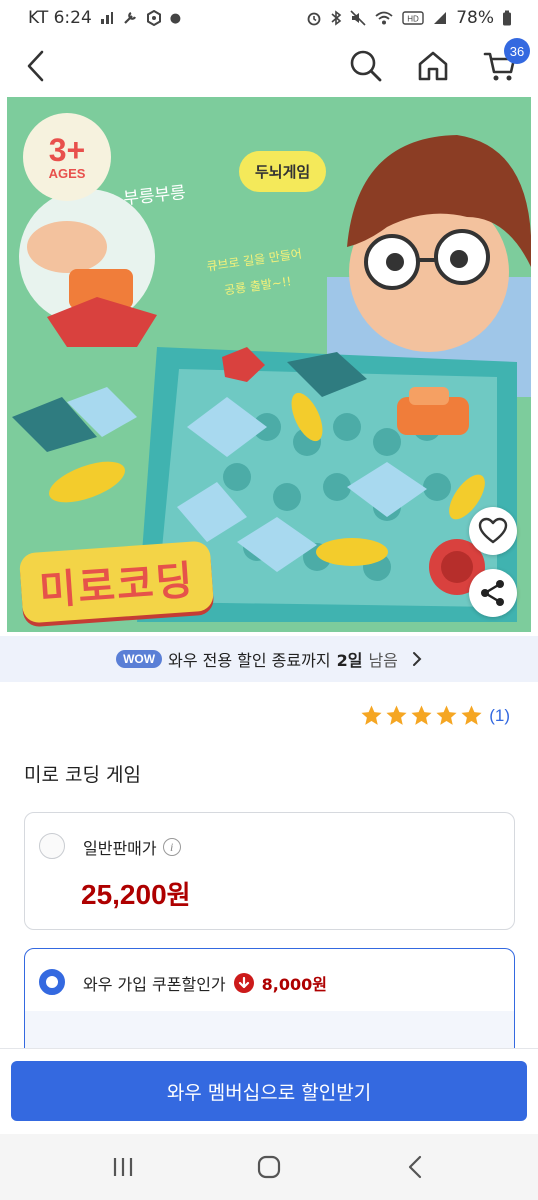 This screenshot has width=538, height=1200. I want to click on signal-icon, so click(106, 18).